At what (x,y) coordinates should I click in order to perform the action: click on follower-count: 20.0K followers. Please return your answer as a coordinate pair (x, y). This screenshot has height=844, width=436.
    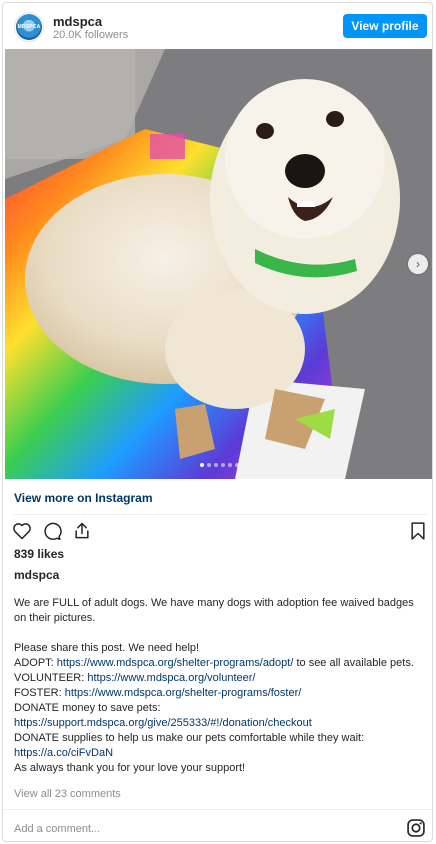
    Looking at the image, I should click on (91, 35).